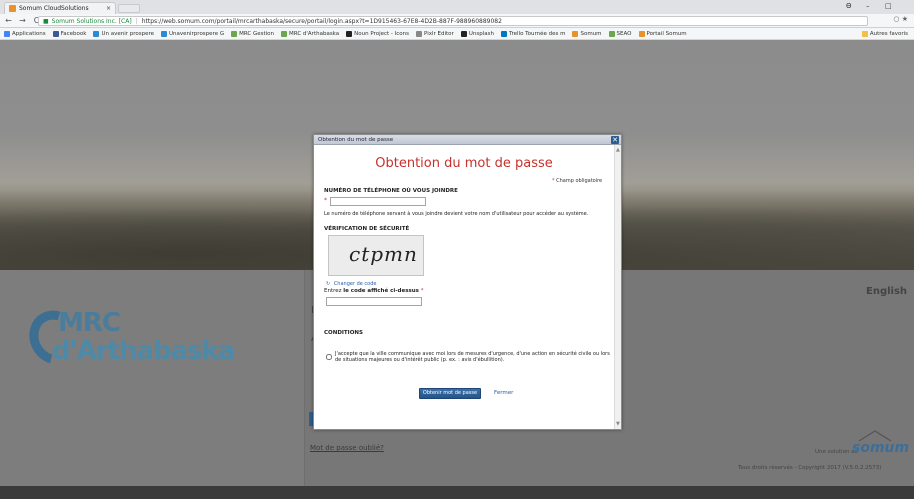  What do you see at coordinates (54, 8) in the screenshot?
I see `tab-title: Somum CloudSolutions` at bounding box center [54, 8].